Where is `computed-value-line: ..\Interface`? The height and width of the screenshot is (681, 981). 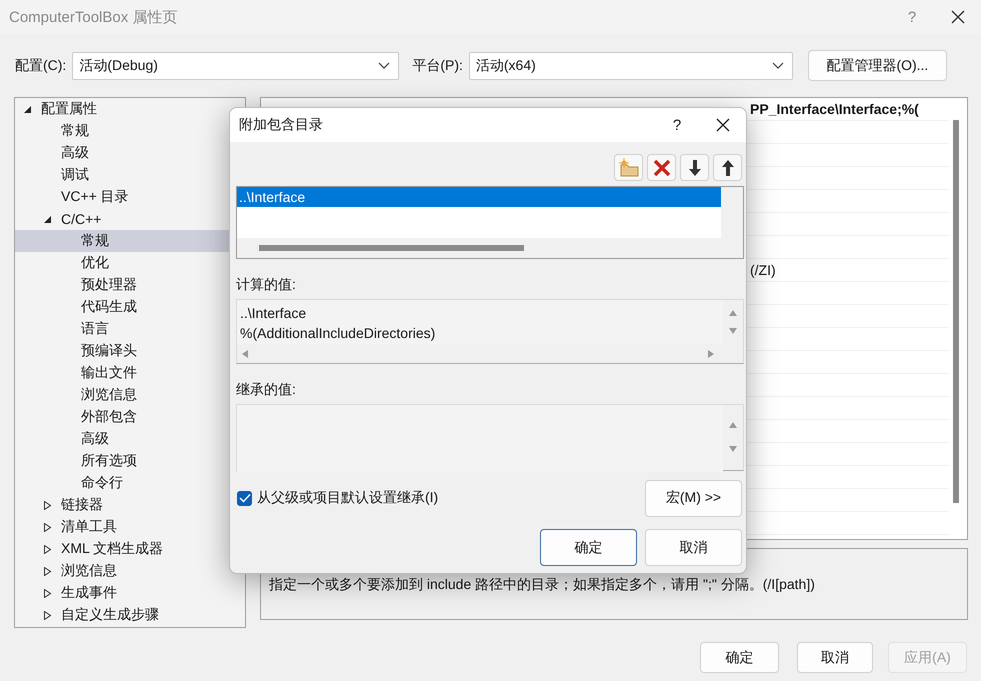
computed-value-line: ..\Interface is located at coordinates (274, 313).